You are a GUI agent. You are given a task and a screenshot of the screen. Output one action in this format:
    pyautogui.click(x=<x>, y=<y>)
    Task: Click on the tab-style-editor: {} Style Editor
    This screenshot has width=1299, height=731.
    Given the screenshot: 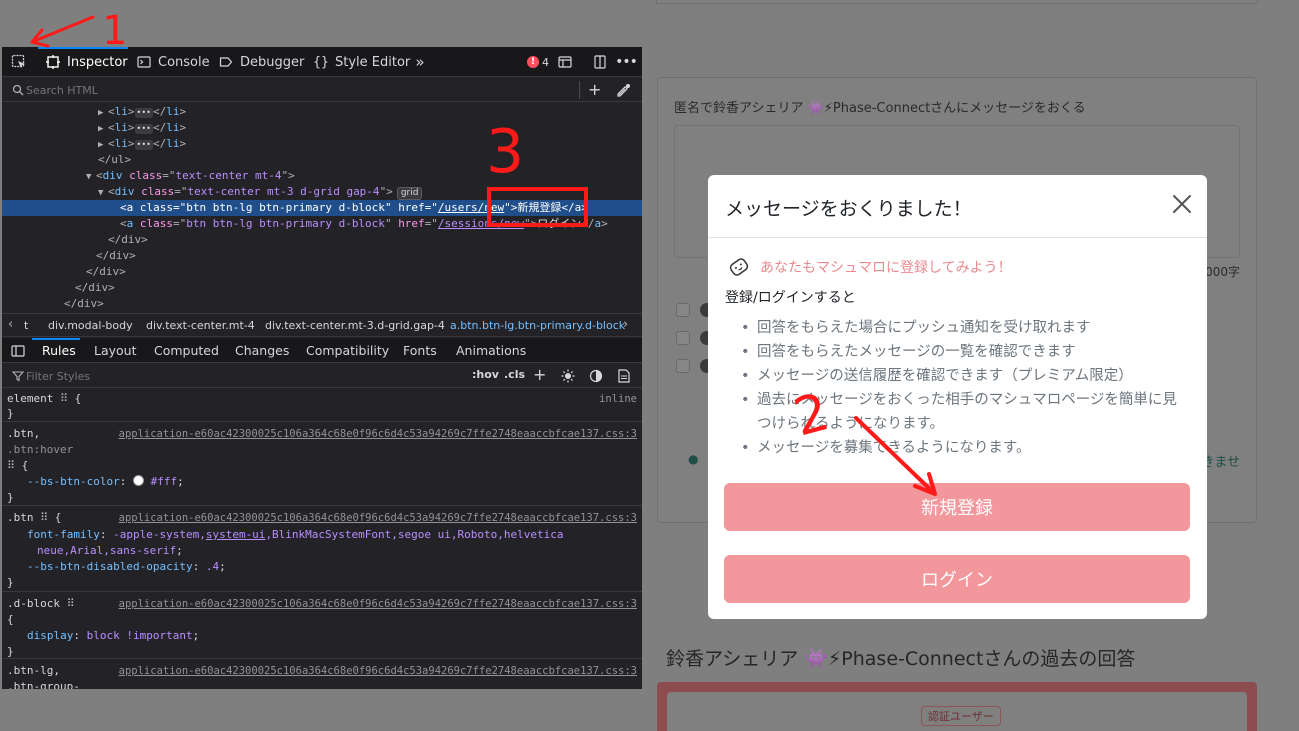 What is the action you would take?
    pyautogui.click(x=361, y=62)
    